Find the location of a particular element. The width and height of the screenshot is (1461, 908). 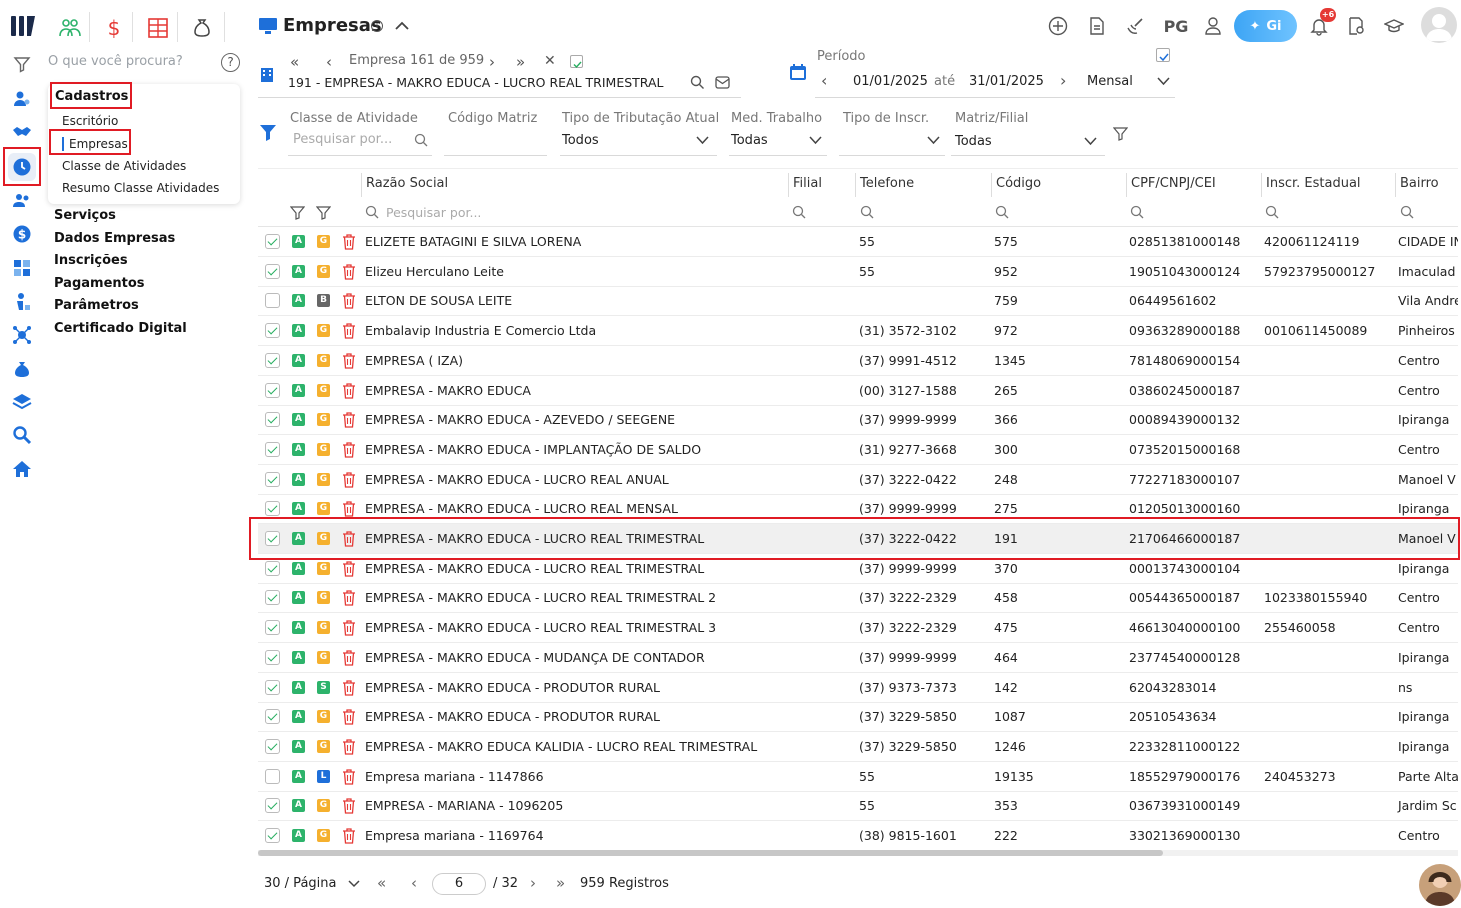

report-search-icon is located at coordinates (1356, 26).